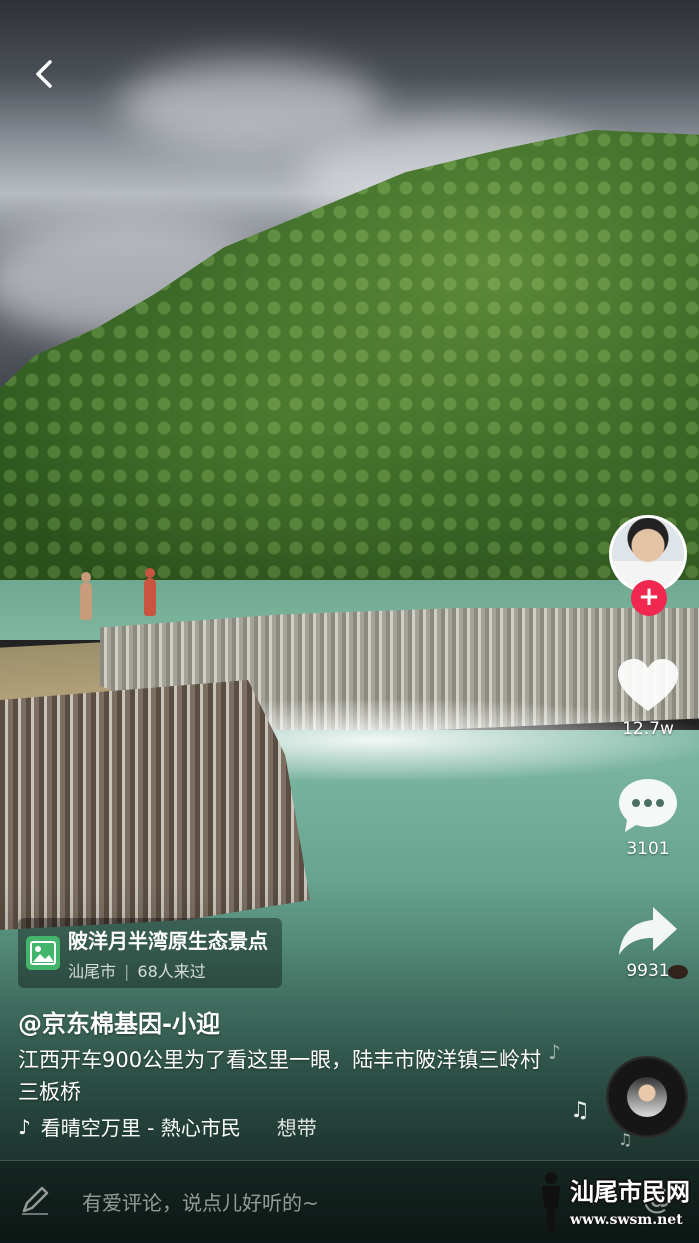 The image size is (699, 1243). Describe the element at coordinates (297, 1203) in the screenshot. I see `comment-input` at that location.